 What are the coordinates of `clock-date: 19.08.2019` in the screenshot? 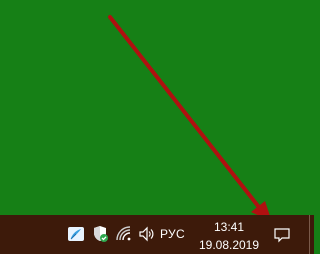 It's located at (229, 245).